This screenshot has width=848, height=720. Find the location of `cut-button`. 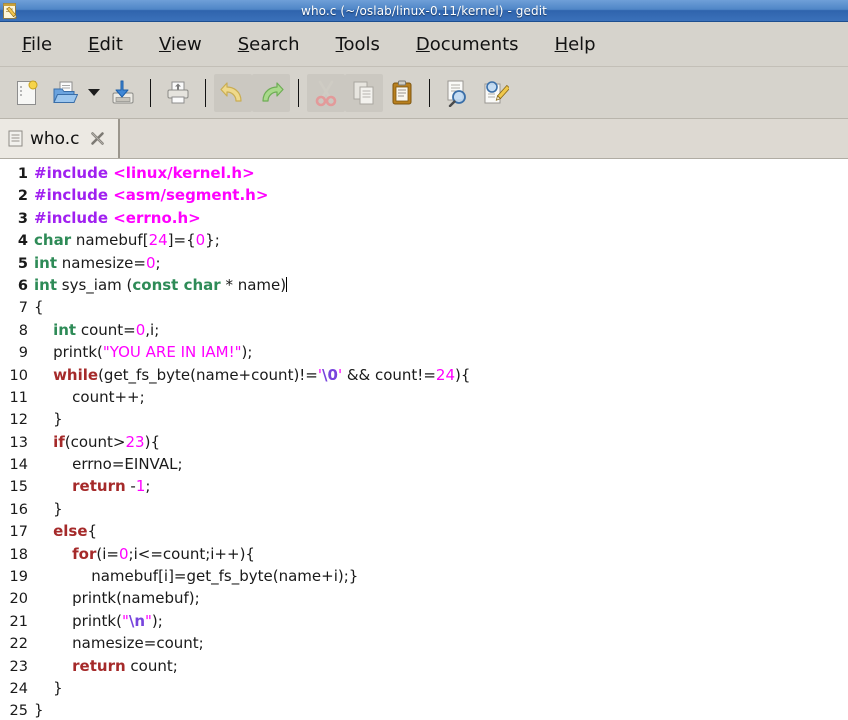

cut-button is located at coordinates (326, 92).